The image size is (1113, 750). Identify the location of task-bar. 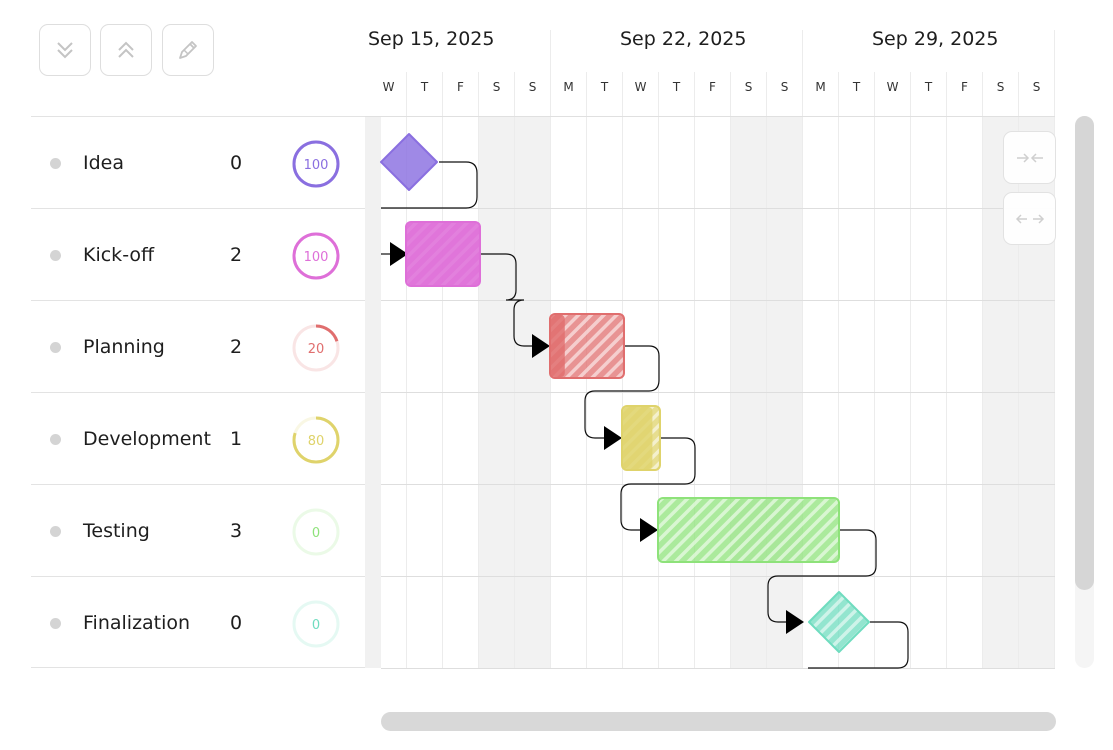
(748, 530).